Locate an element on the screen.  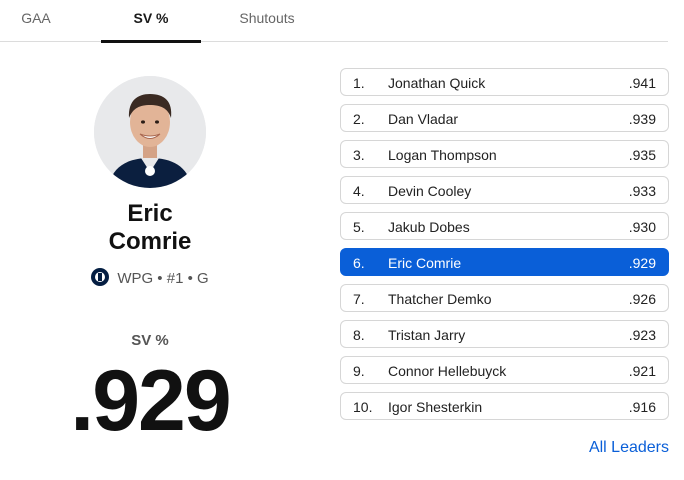
leader-rank: 1. is located at coordinates (359, 83).